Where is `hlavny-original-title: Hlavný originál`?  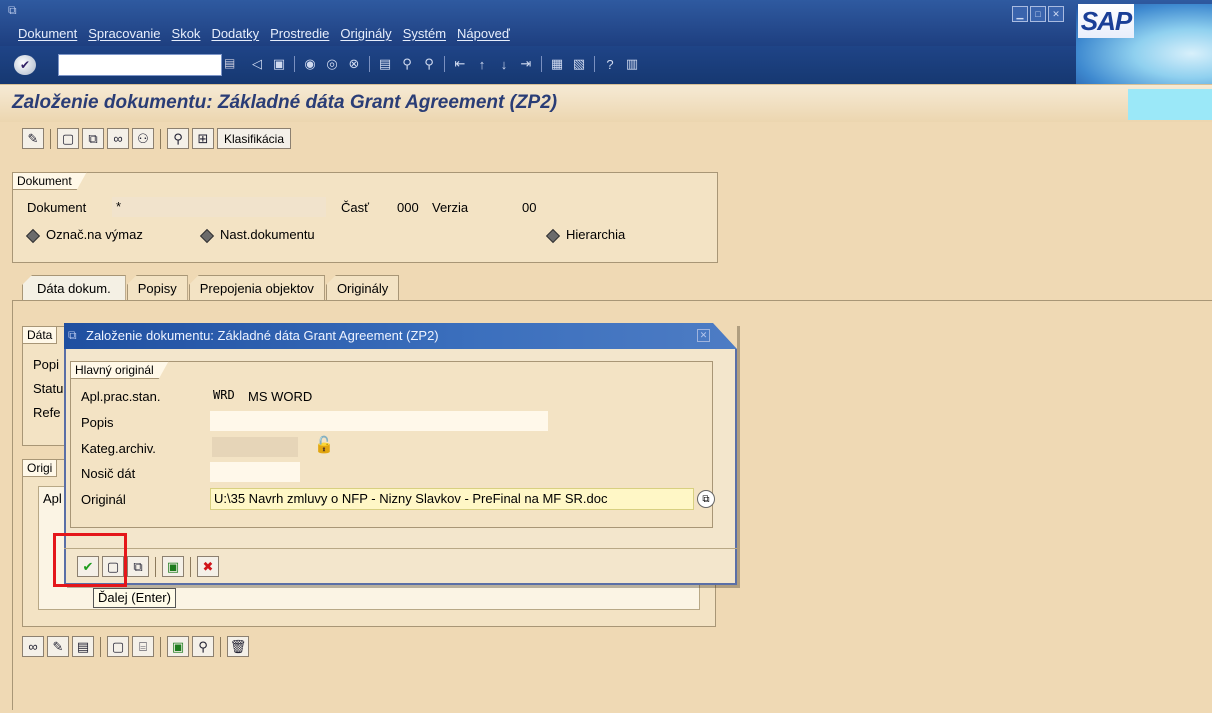
hlavny-original-title: Hlavný originál is located at coordinates (119, 370).